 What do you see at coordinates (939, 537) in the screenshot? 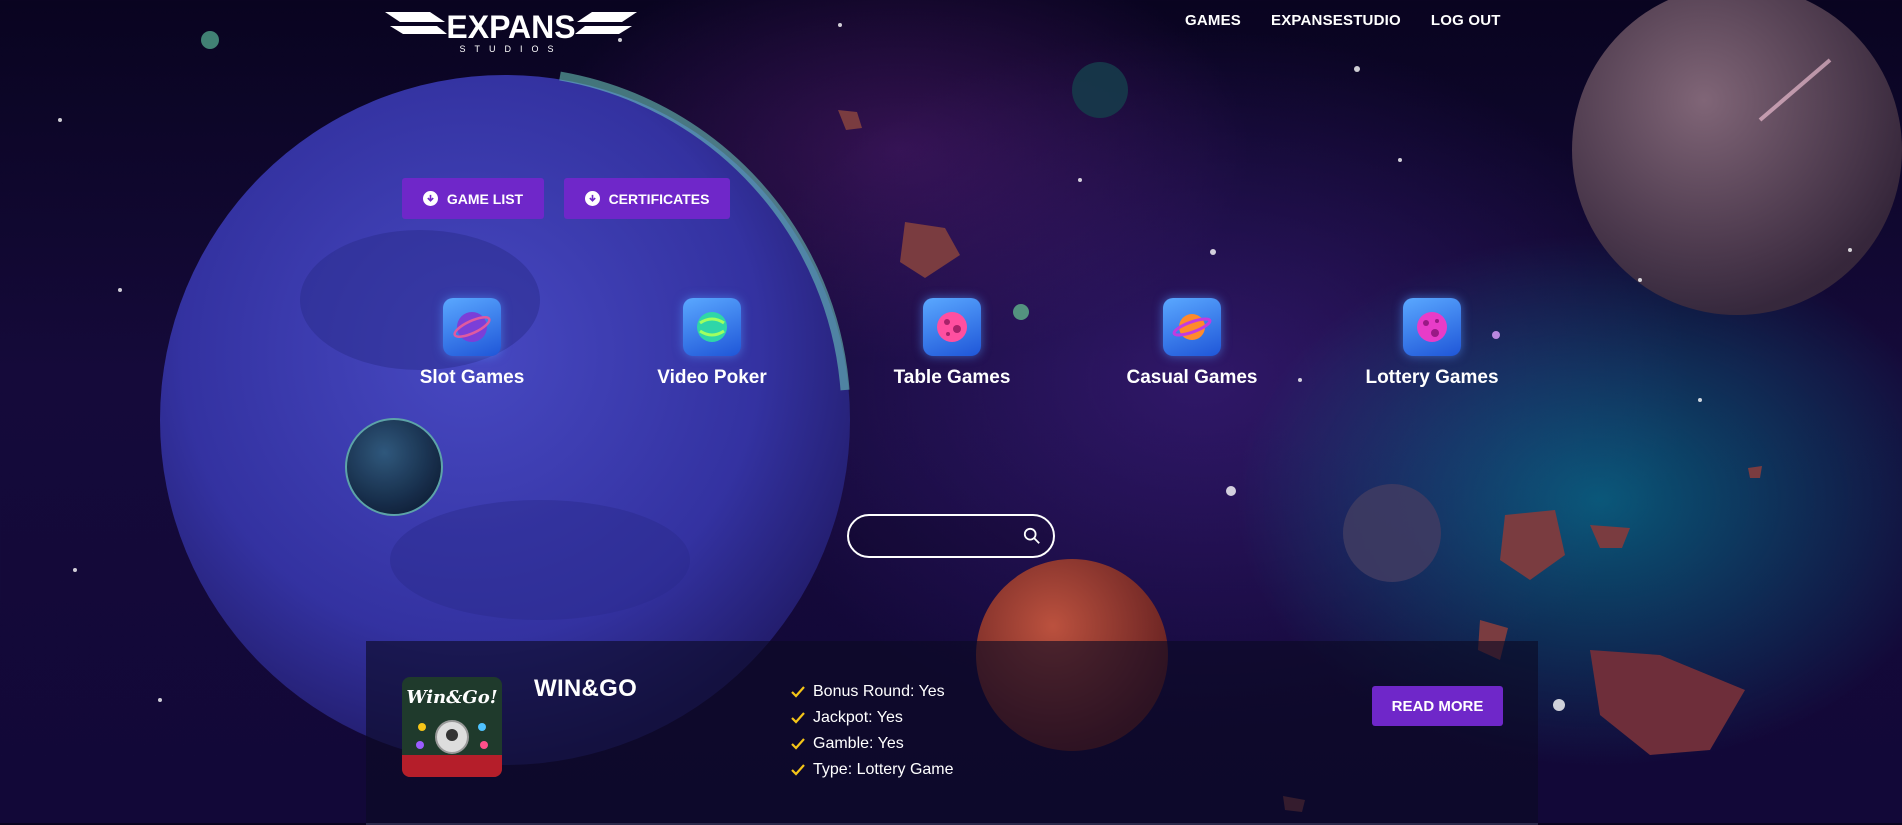
I see `search-input` at bounding box center [939, 537].